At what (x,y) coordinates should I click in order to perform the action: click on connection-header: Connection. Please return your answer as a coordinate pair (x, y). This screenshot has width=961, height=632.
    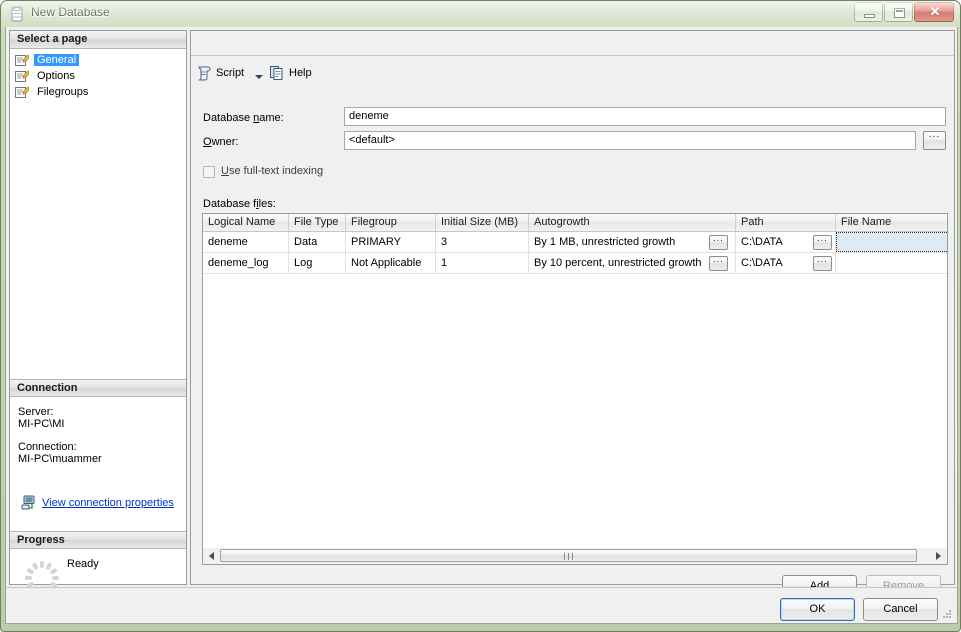
    Looking at the image, I should click on (98, 388).